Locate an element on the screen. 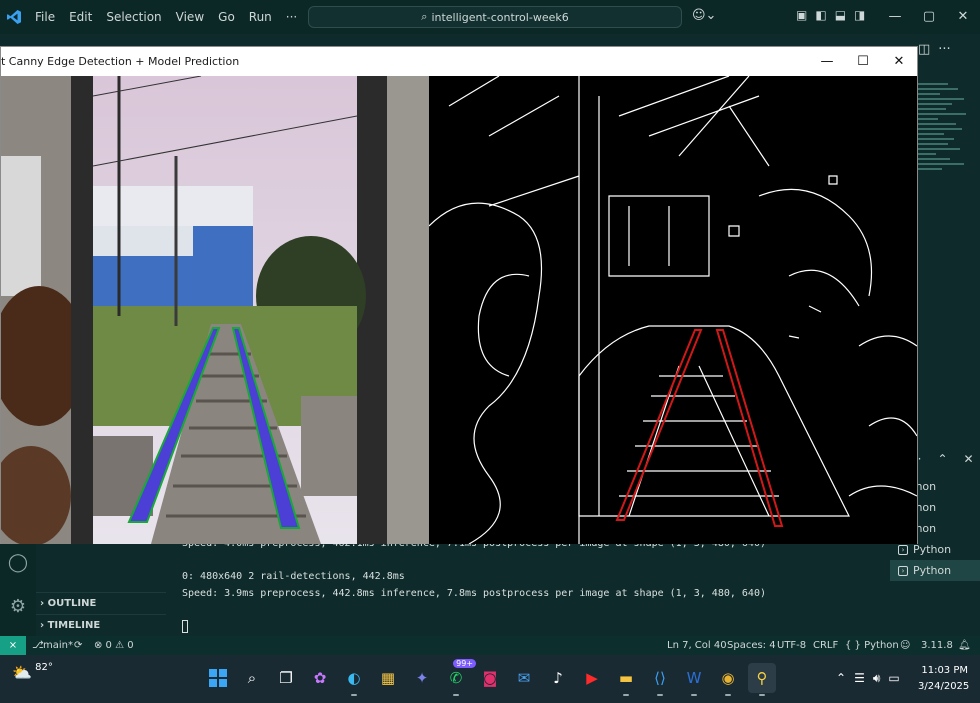  tiktok-icon: ♪ is located at coordinates (558, 678).